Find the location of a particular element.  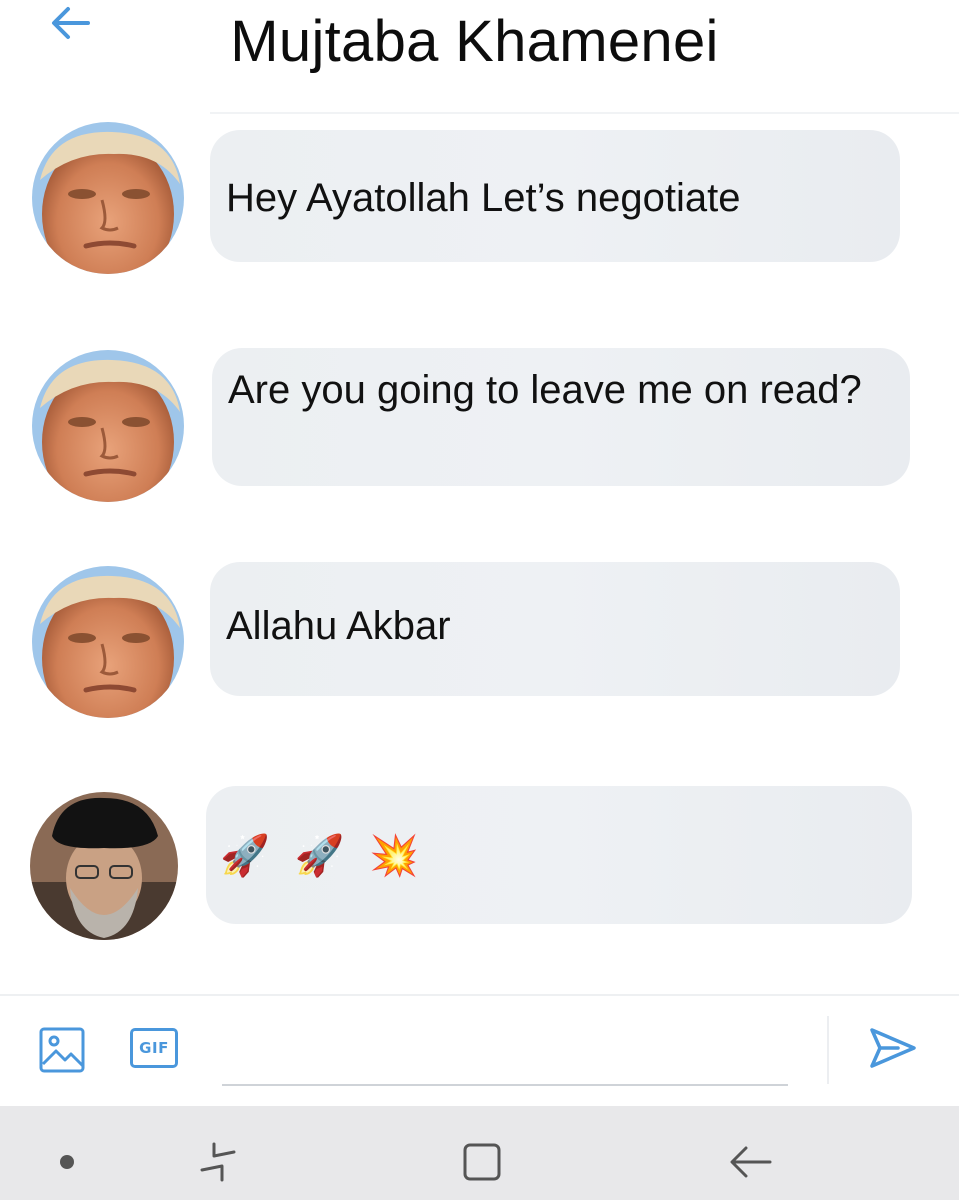

message-row: Hey Ayatollah Let’s negotiate is located at coordinates (479, 194).